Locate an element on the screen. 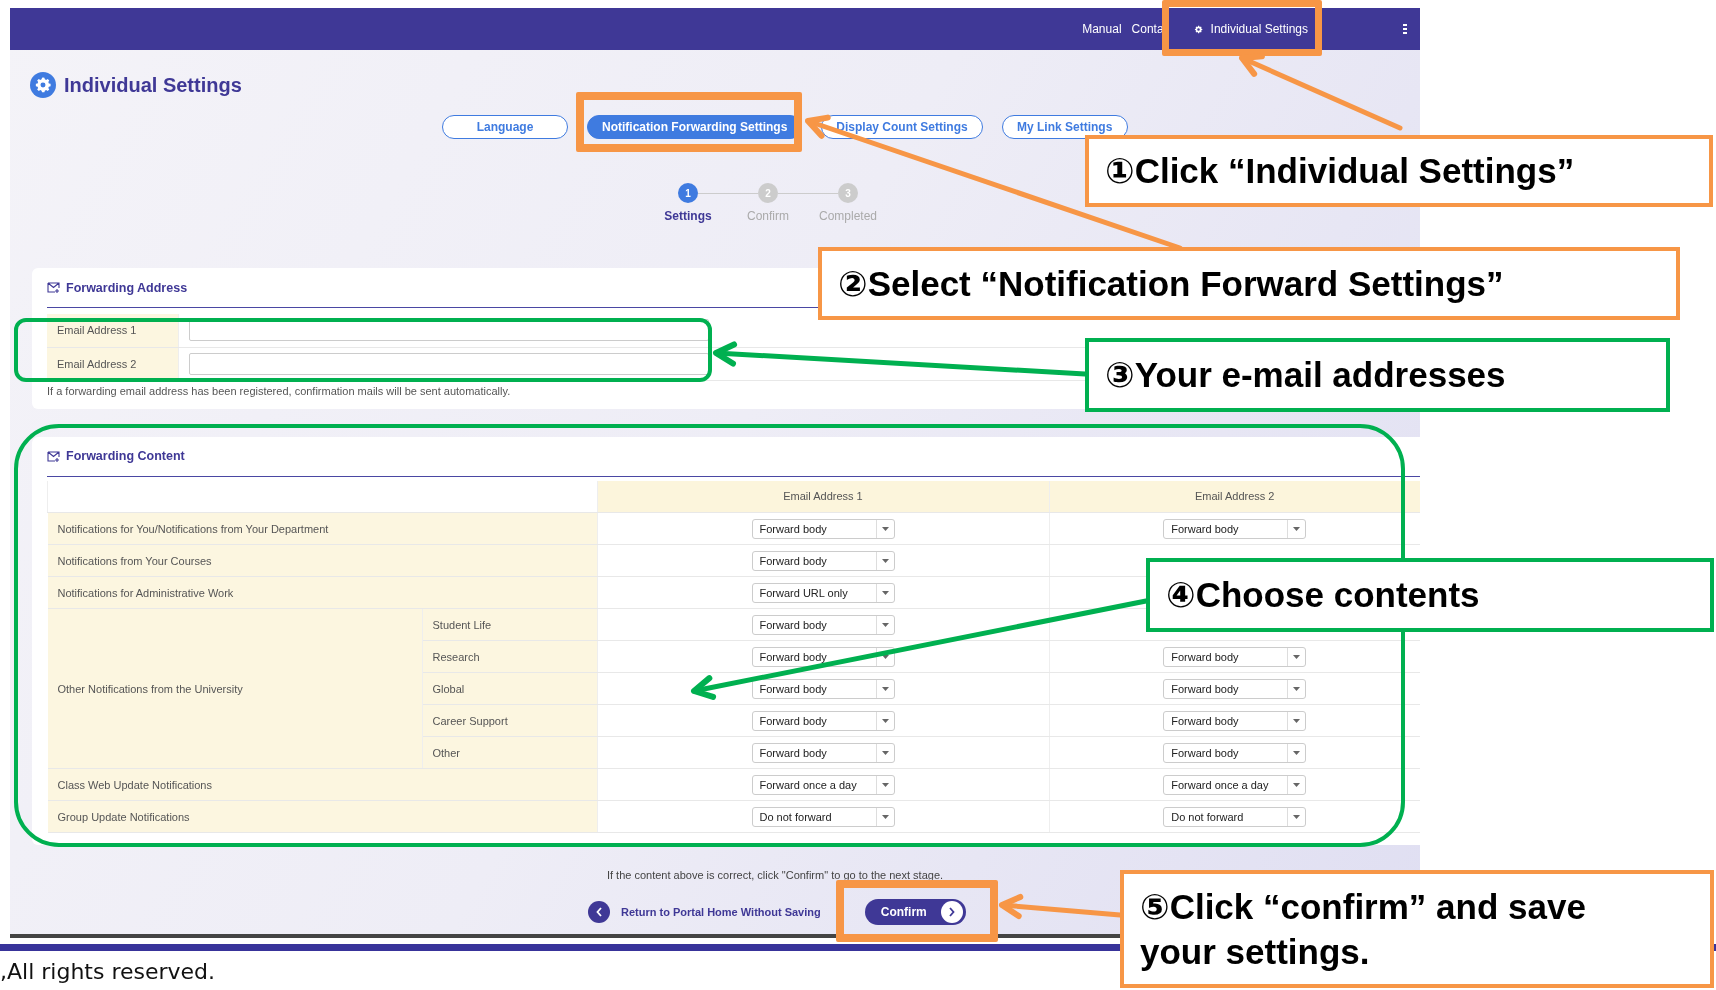 The height and width of the screenshot is (990, 1716). callout-text: ④Choose contents is located at coordinates (1430, 595).